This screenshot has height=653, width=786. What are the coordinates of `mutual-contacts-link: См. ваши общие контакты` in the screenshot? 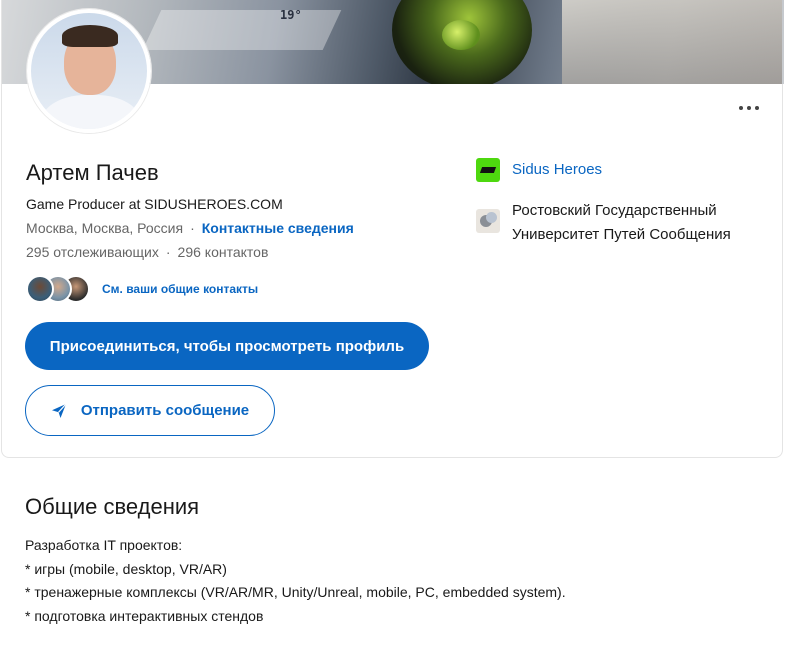 It's located at (180, 289).